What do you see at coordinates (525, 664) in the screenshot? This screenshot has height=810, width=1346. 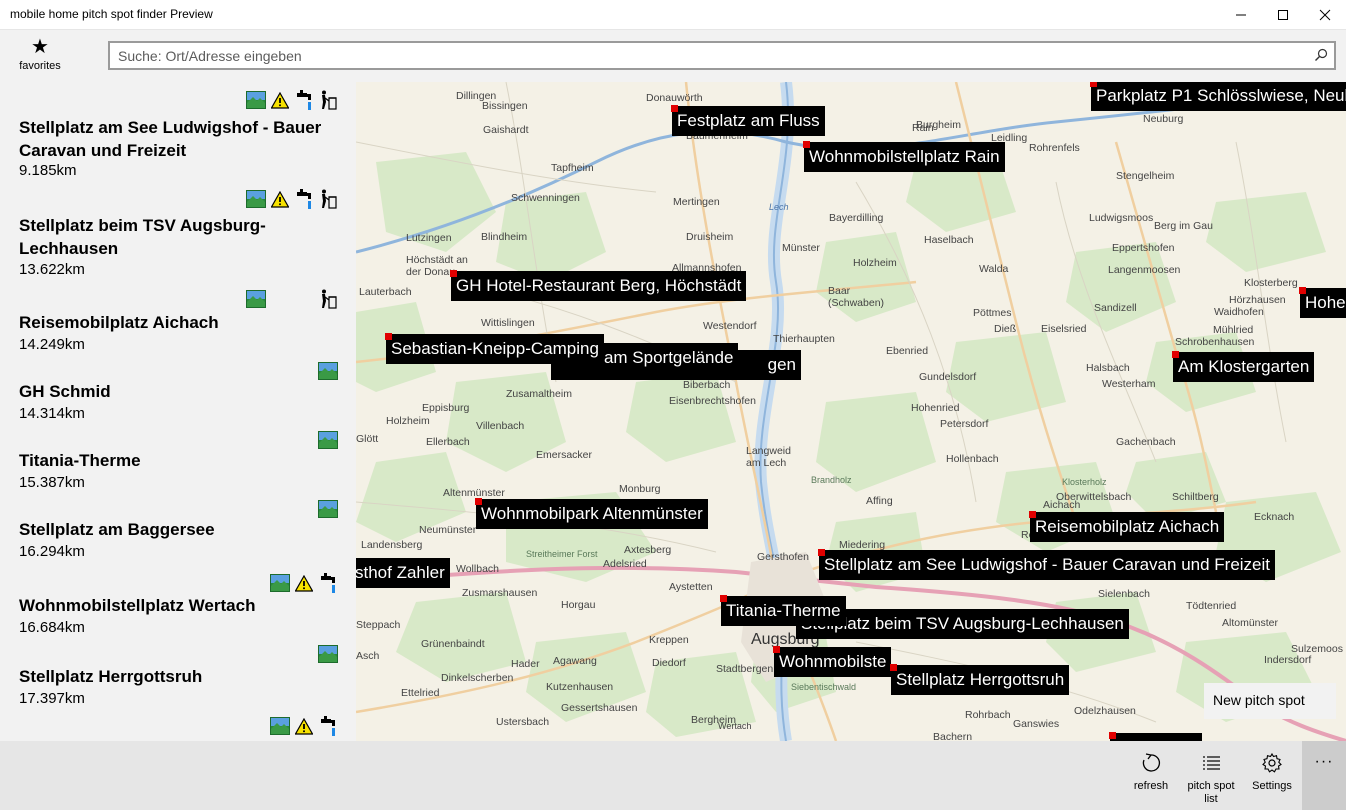 I see `town-label: Hader` at bounding box center [525, 664].